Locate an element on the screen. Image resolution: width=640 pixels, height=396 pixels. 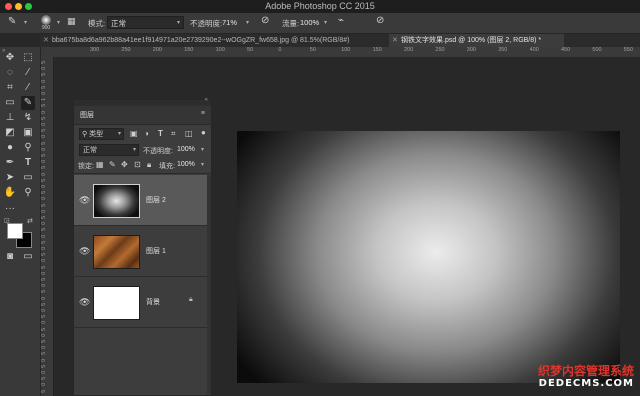
quick-selection-tool-icon: ⁄ is located at coordinates (28, 73).